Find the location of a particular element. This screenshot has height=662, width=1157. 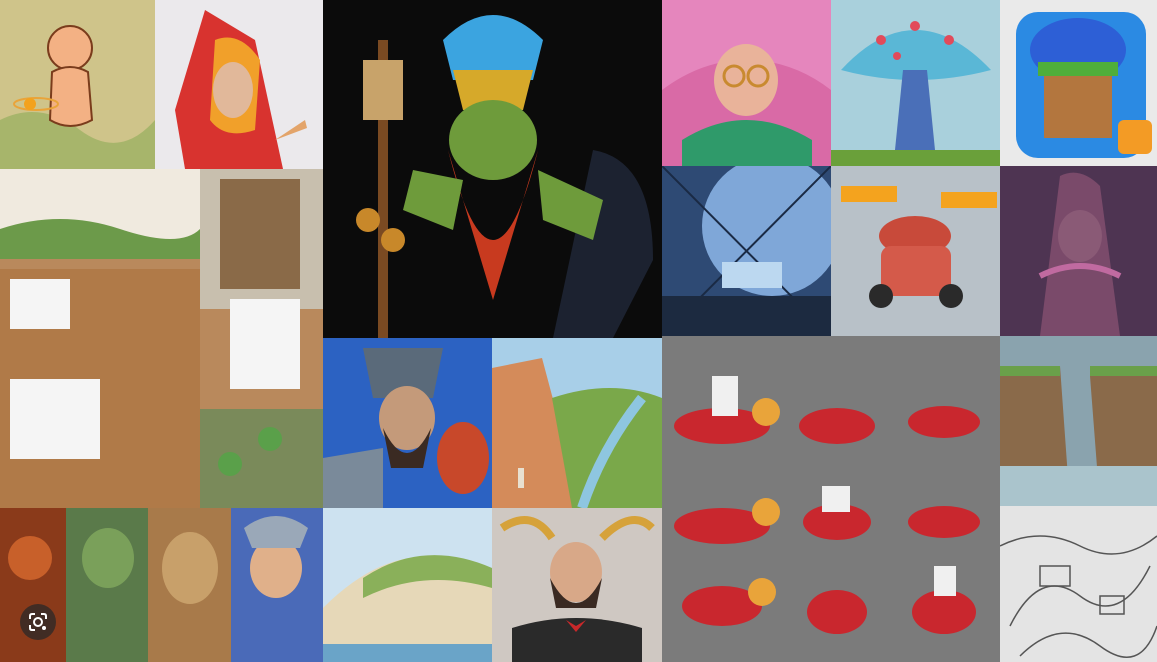

bald-kid-illustration is located at coordinates (77, 84).